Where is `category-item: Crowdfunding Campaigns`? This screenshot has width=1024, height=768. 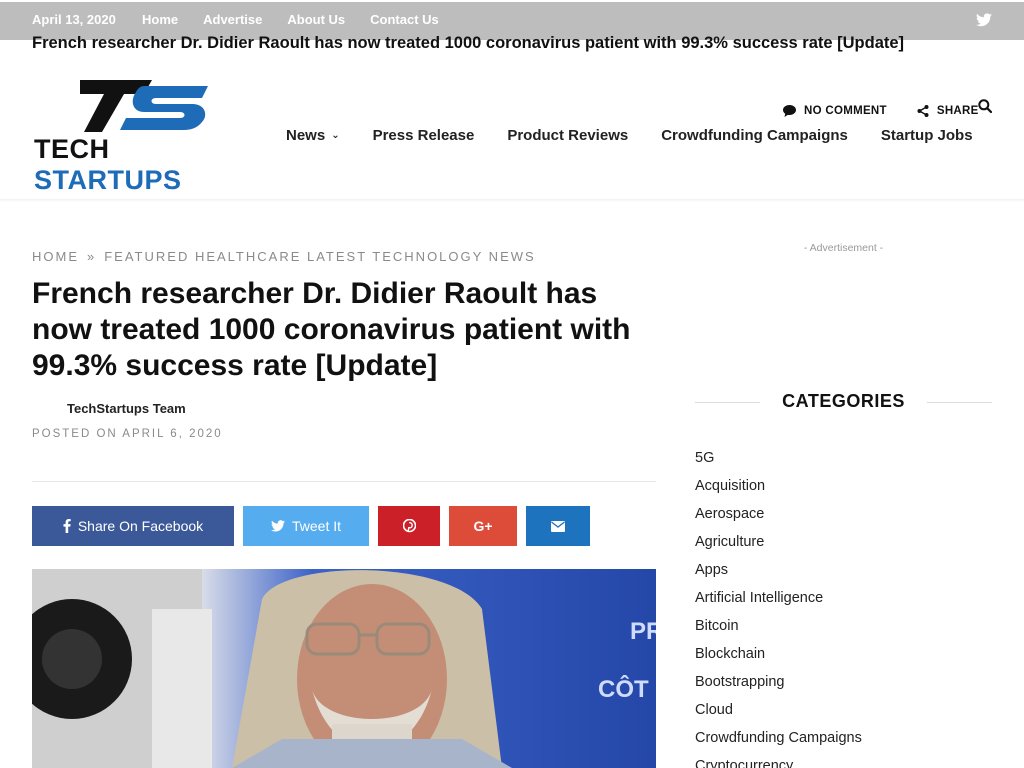
category-item: Crowdfunding Campaigns is located at coordinates (778, 742).